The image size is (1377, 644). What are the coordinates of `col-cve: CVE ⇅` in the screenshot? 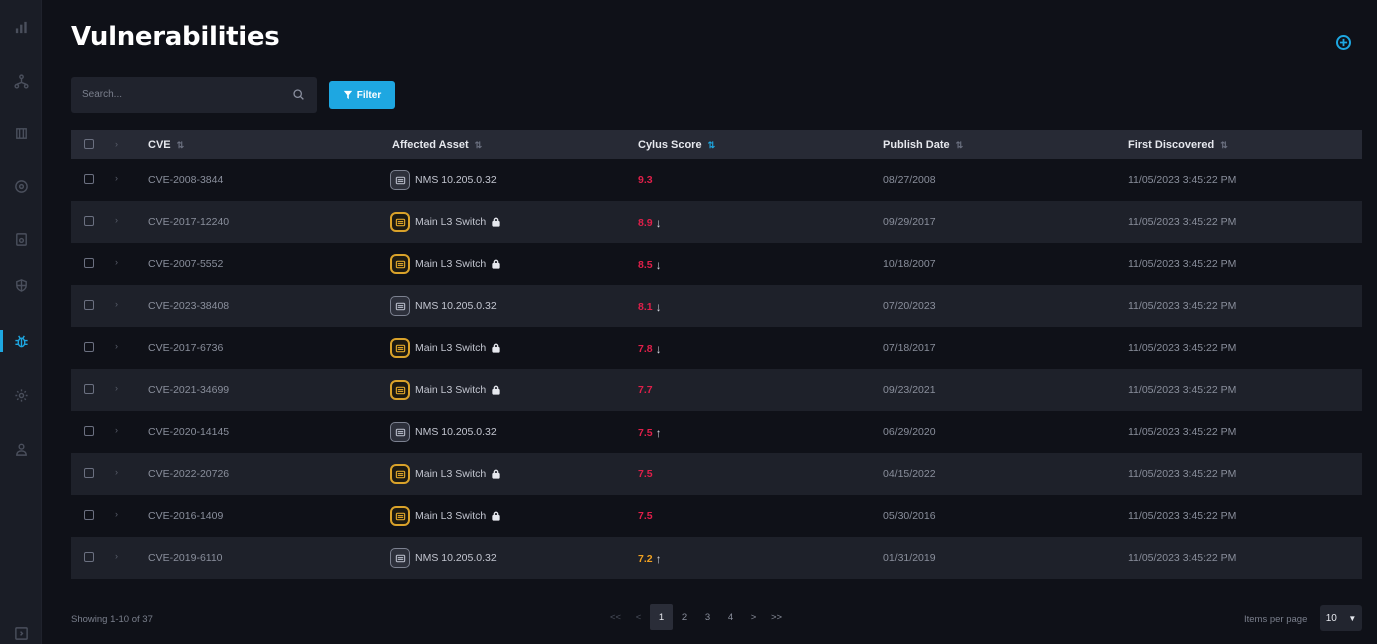 It's located at (166, 145).